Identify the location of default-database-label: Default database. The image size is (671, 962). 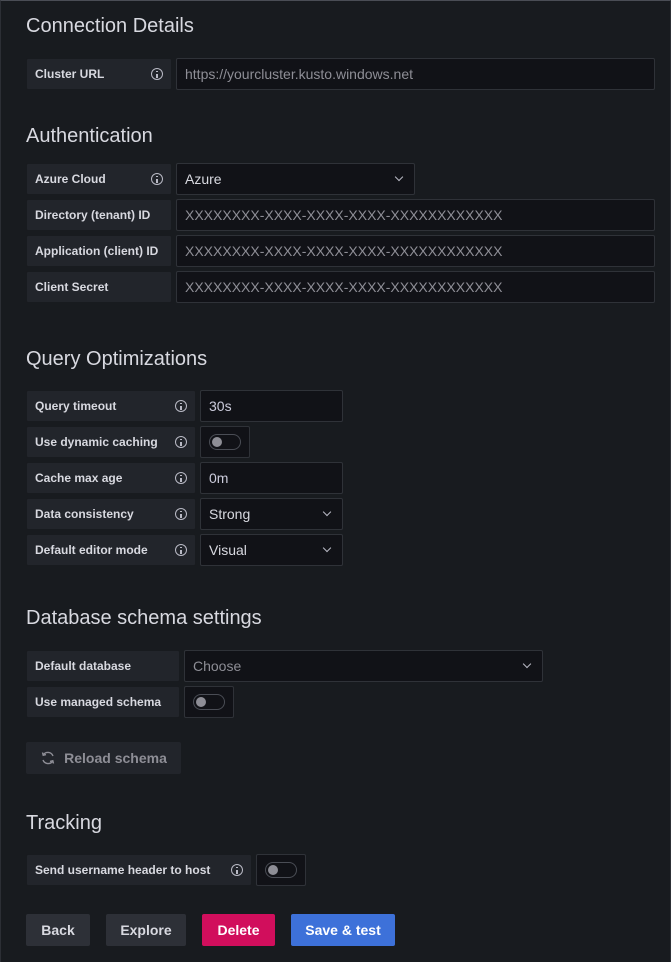
(103, 666).